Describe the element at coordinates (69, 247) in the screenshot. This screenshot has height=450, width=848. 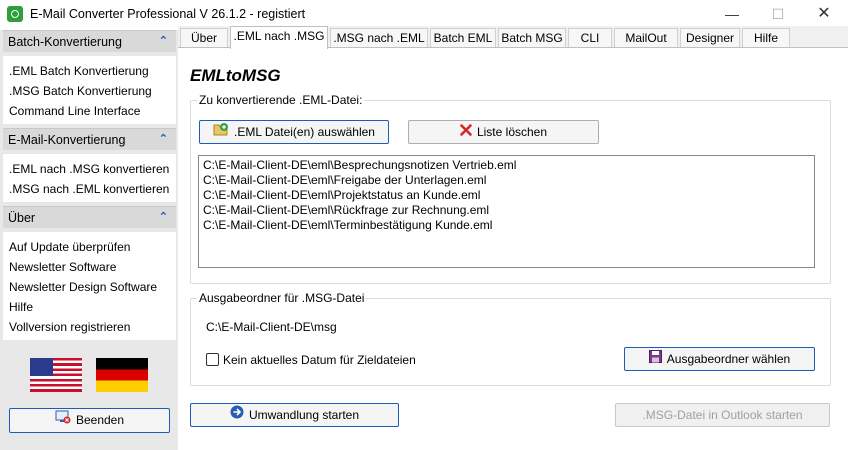
I see `sidebar-item-update: Auf Update überprüfen` at that location.